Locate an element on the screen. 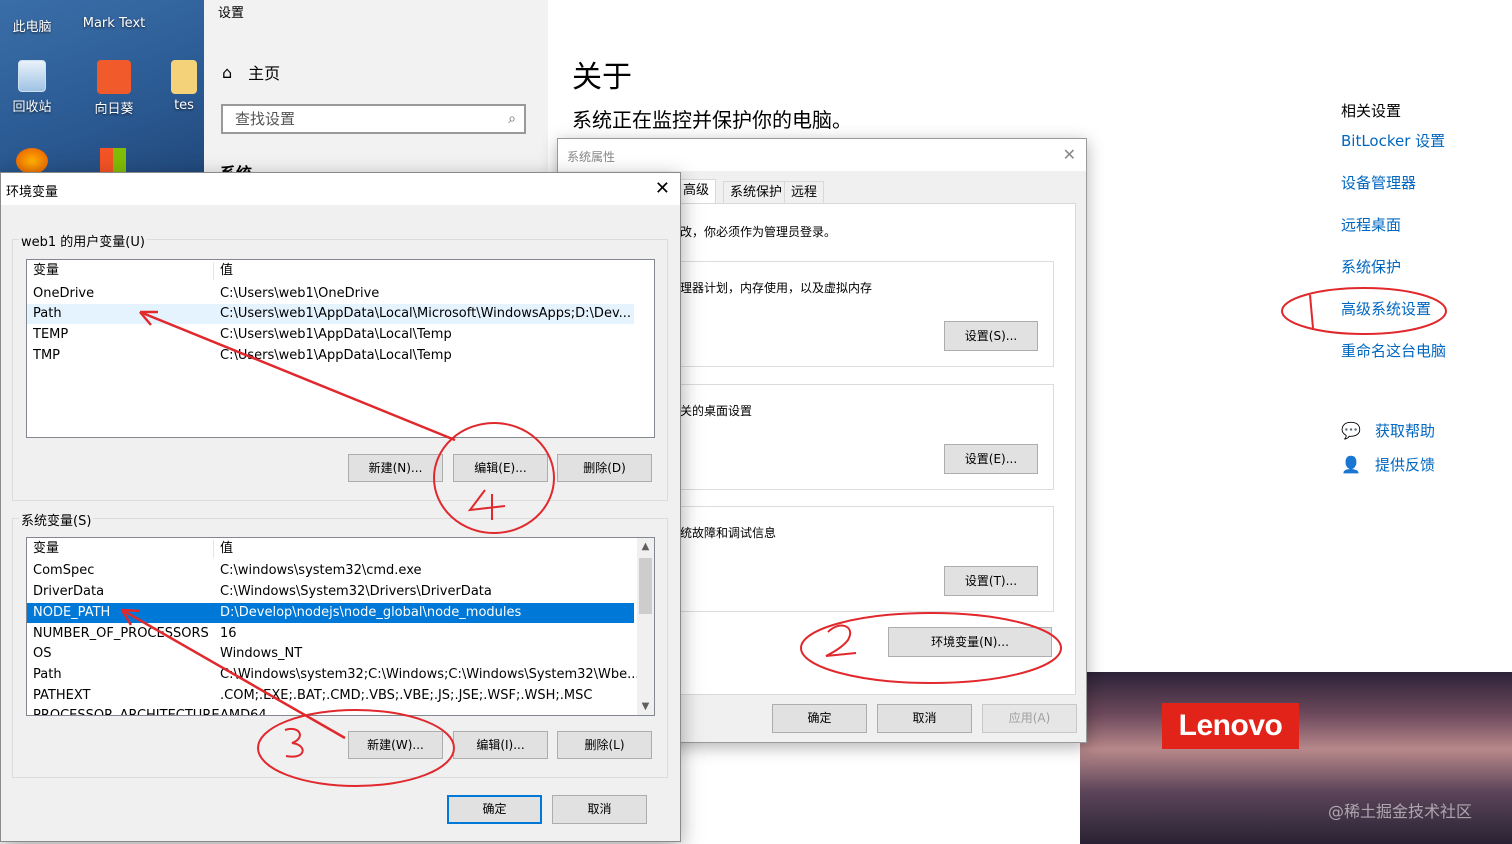  user-profiles-desc: 关的桌面设置 is located at coordinates (716, 411).